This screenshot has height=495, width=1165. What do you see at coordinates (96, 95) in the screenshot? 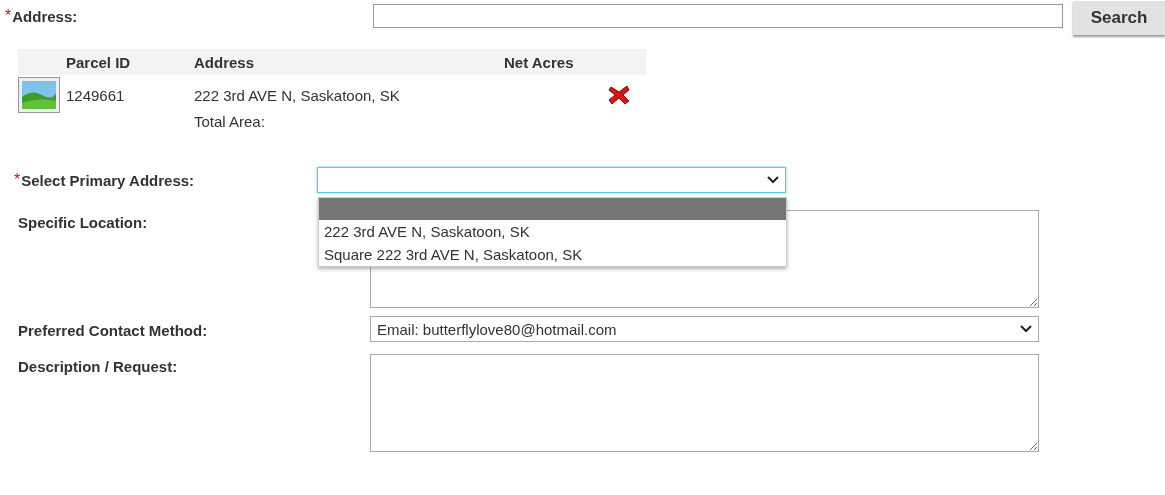
I see `parcel-id: 1249661` at bounding box center [96, 95].